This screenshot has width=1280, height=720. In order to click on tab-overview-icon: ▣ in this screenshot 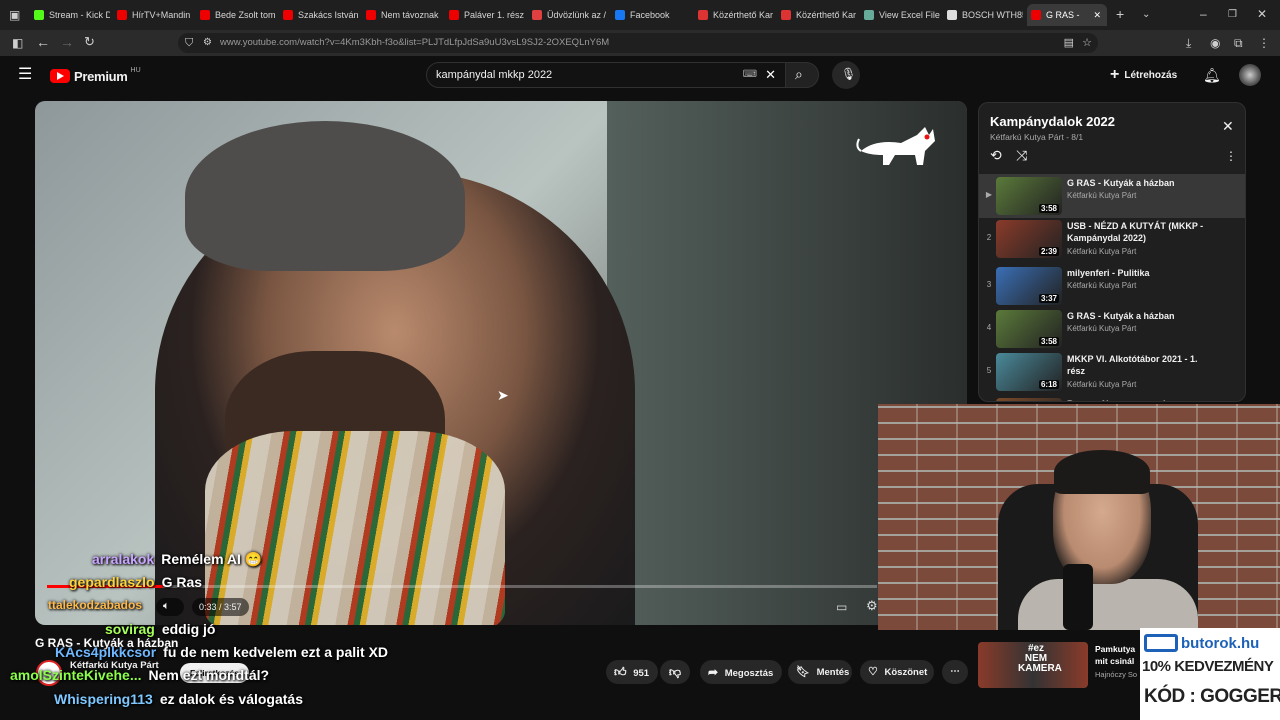, I will do `click(14, 15)`.